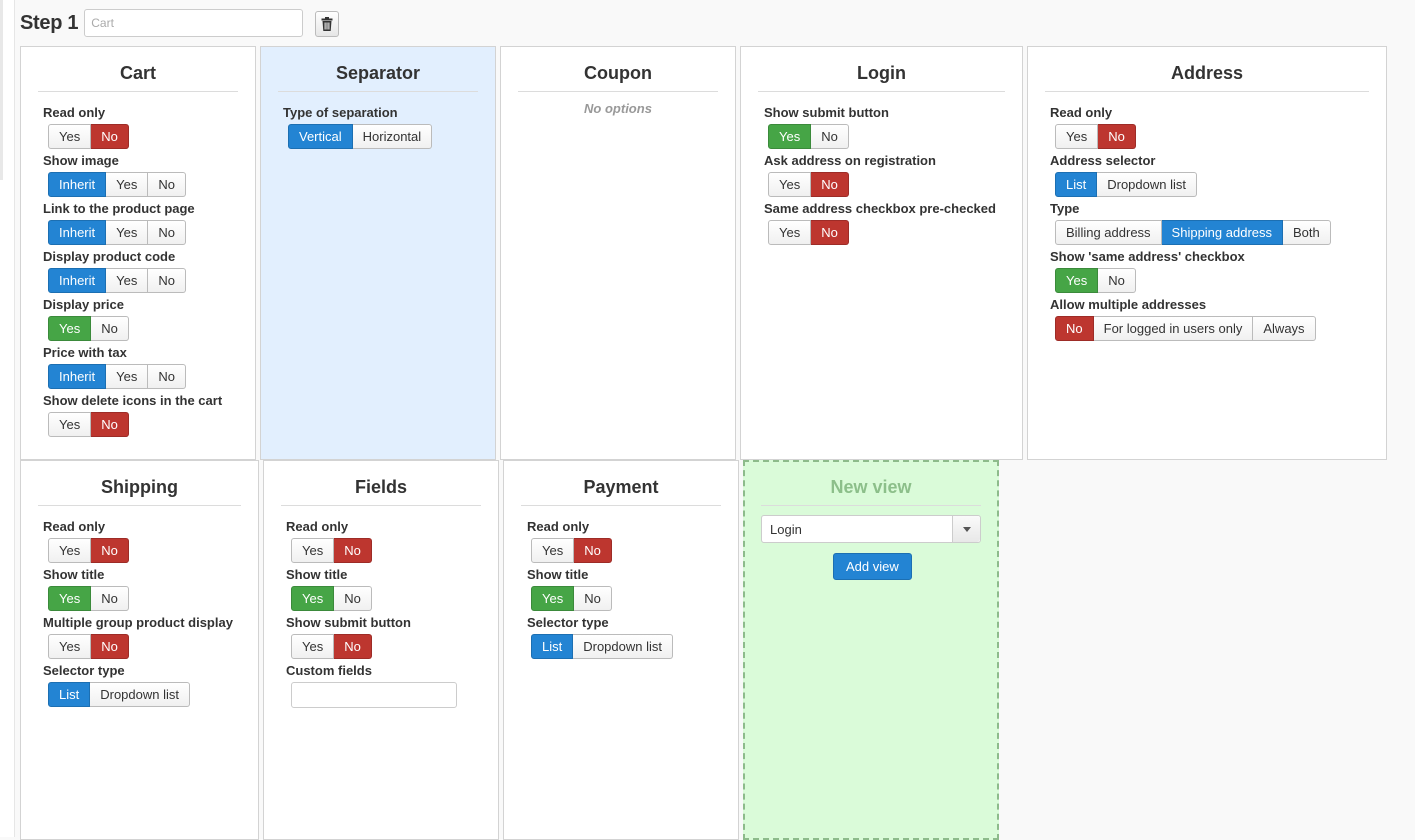 The height and width of the screenshot is (840, 1415). Describe the element at coordinates (872, 566) in the screenshot. I see `add-view-button: Add view` at that location.